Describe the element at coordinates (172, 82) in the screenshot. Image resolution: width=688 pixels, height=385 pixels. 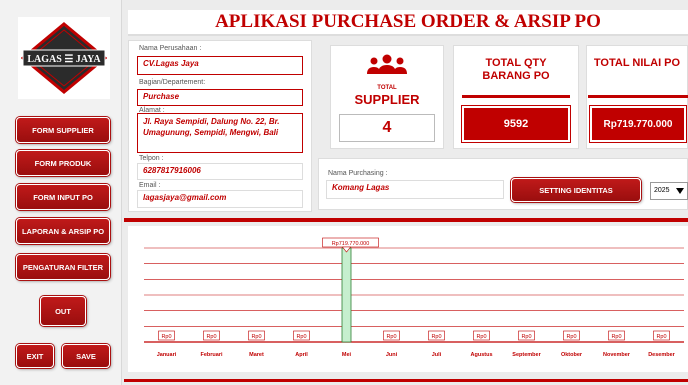
I see `department-label: Bagian/Departement:` at that location.